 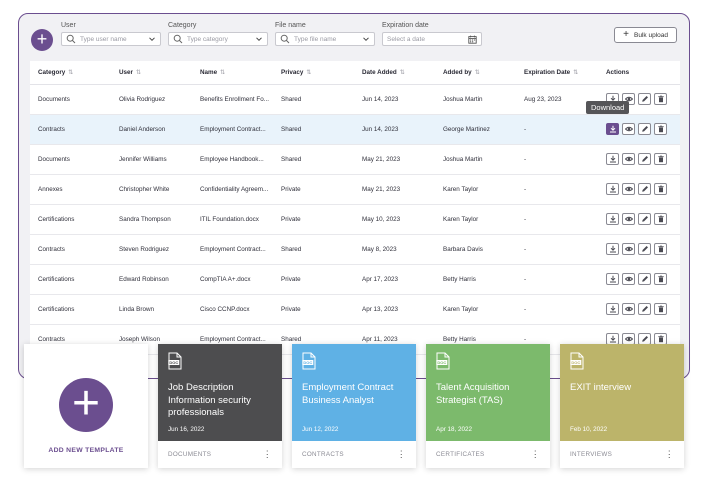 I want to click on bulk-upload-button: + Bulk upload, so click(x=645, y=35).